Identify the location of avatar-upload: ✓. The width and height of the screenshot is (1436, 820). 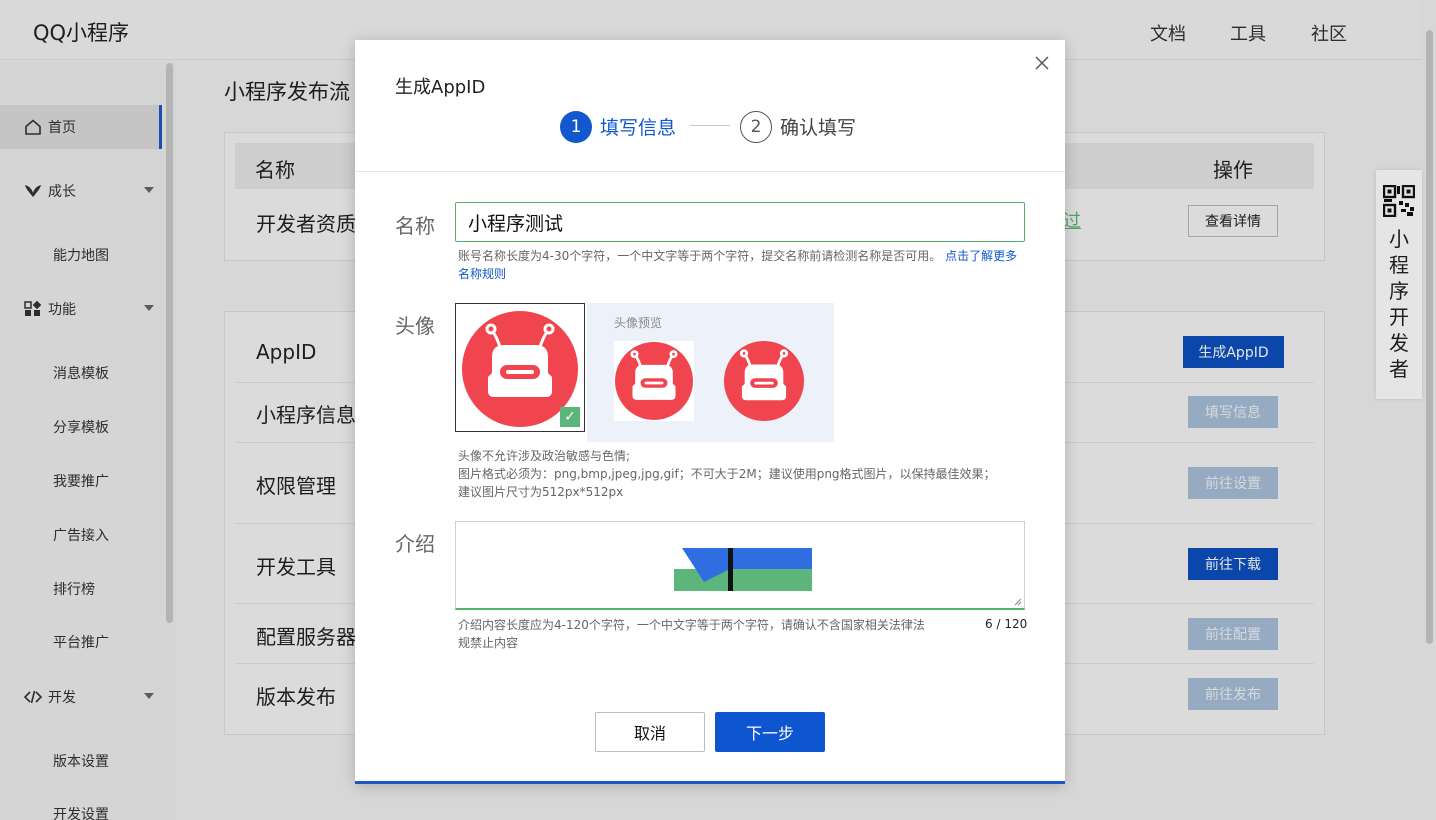
(520, 367).